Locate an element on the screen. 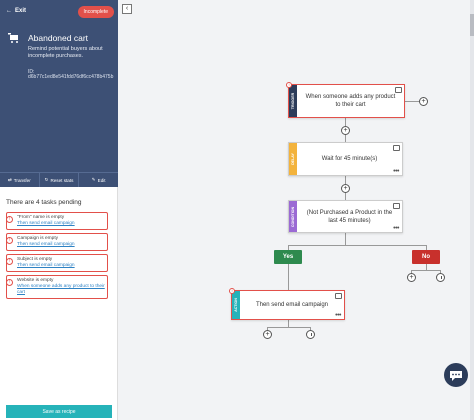  transfer-button: ⇄ Transfer is located at coordinates (20, 180).